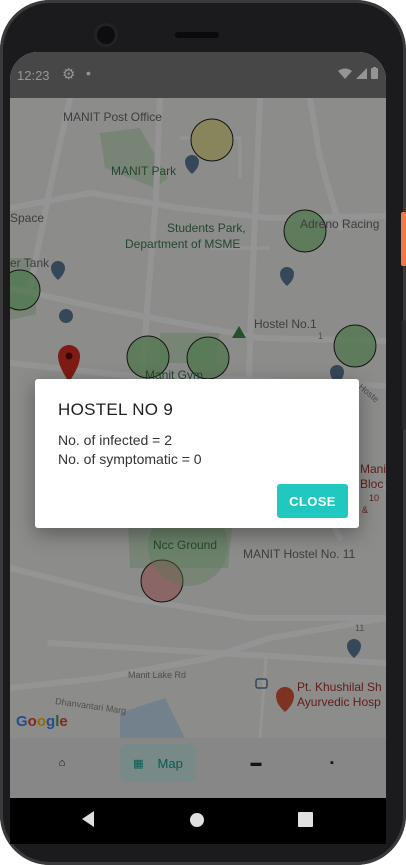 The width and height of the screenshot is (406, 865). I want to click on dialog-symptomatic-count: No. of symptomatic = 0, so click(130, 459).